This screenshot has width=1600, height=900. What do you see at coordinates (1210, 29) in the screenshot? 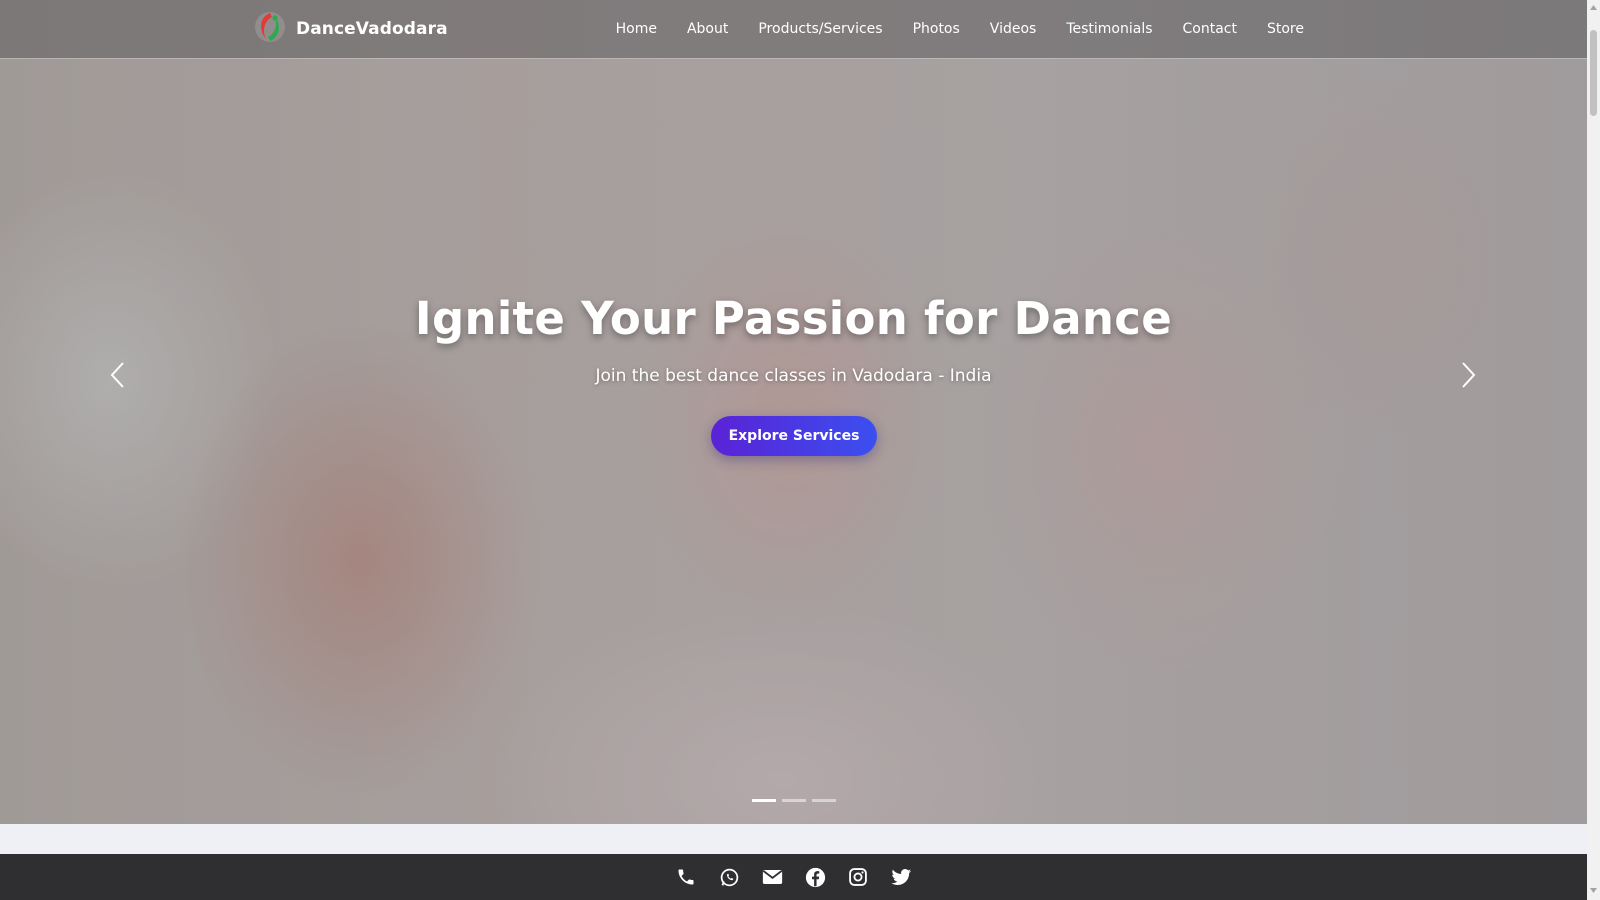
I see `nav-contact: Contact` at bounding box center [1210, 29].